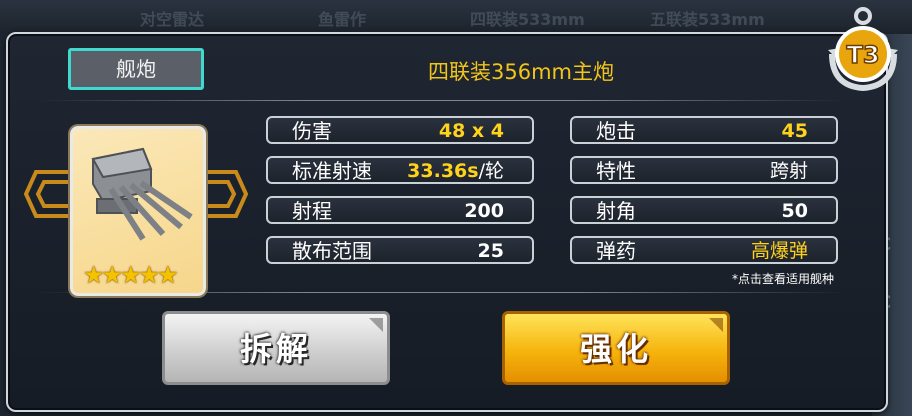 The height and width of the screenshot is (416, 912). I want to click on stat-label: 炮击, so click(616, 131).